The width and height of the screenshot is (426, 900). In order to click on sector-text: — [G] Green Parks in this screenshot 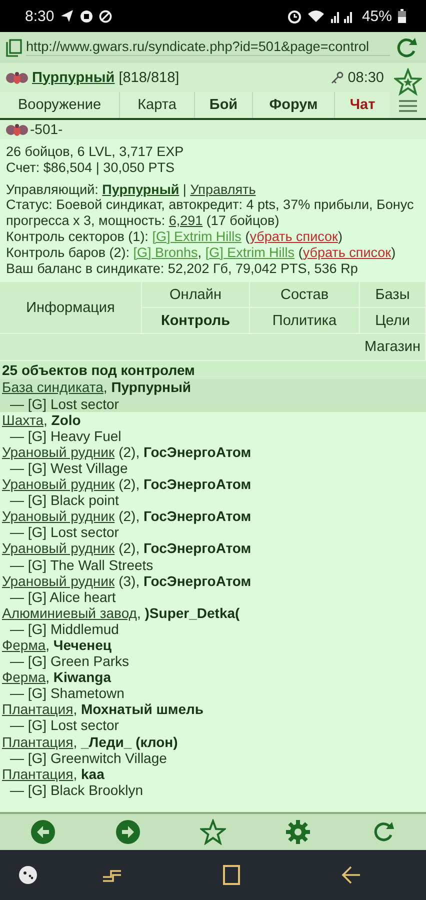, I will do `click(69, 661)`.